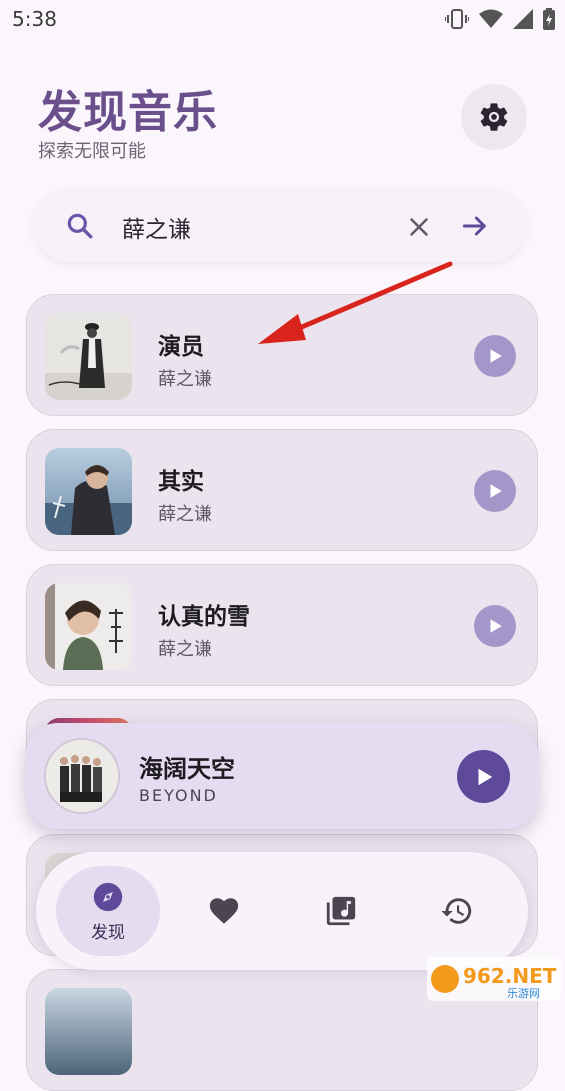  What do you see at coordinates (491, 18) in the screenshot?
I see `wifi-icon` at bounding box center [491, 18].